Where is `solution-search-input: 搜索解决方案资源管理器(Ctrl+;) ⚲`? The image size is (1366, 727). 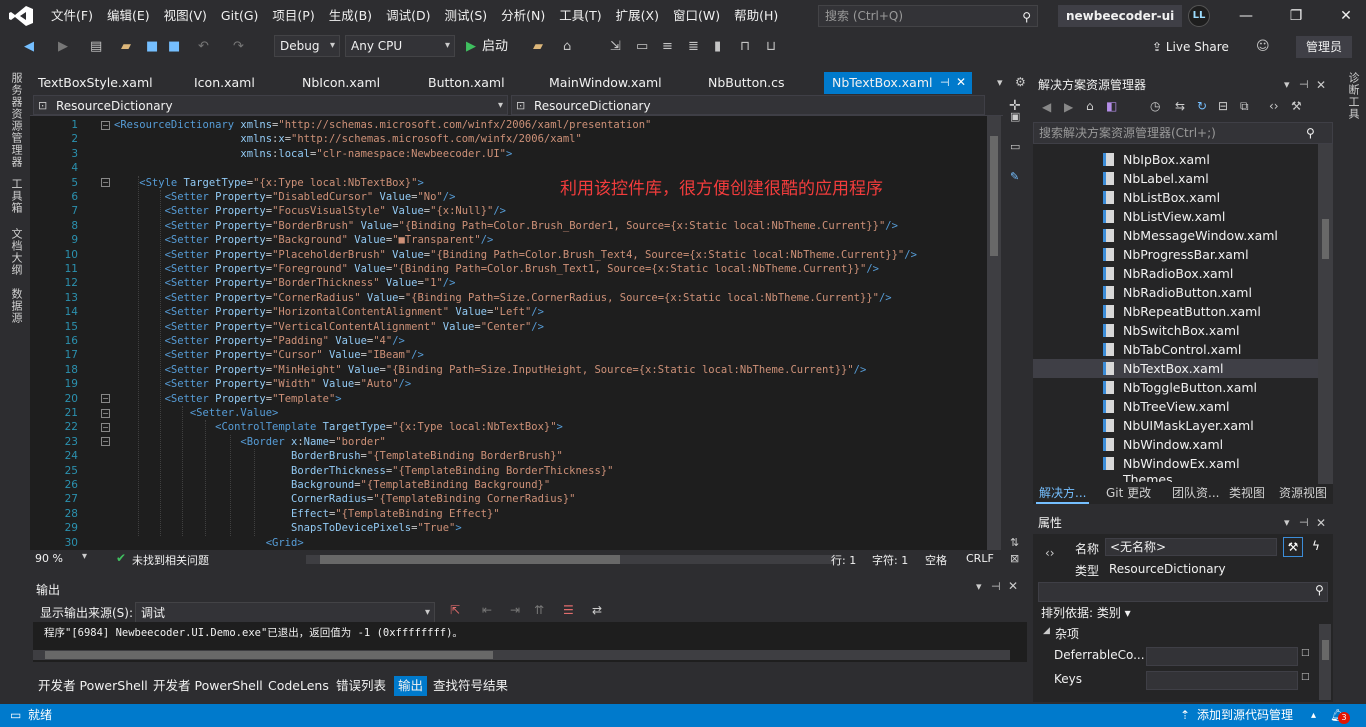
solution-search-input: 搜索解决方案资源管理器(Ctrl+;) ⚲ is located at coordinates (1183, 133).